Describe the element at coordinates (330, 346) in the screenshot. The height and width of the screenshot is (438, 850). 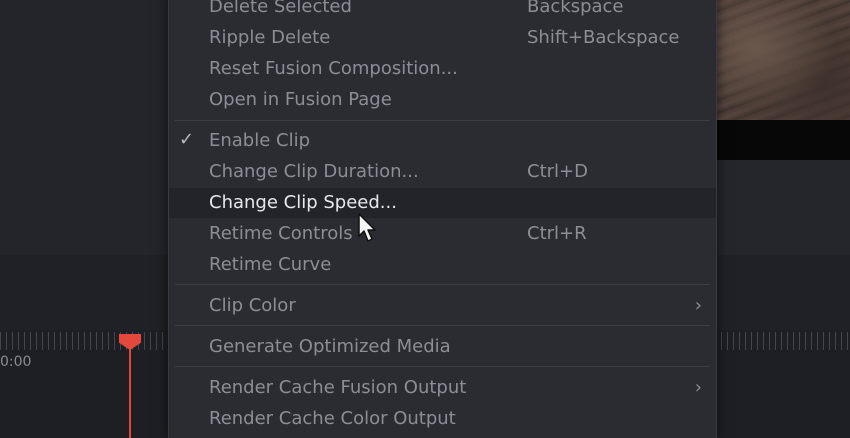
I see `menu-item-label: Generate Optimized Media` at that location.